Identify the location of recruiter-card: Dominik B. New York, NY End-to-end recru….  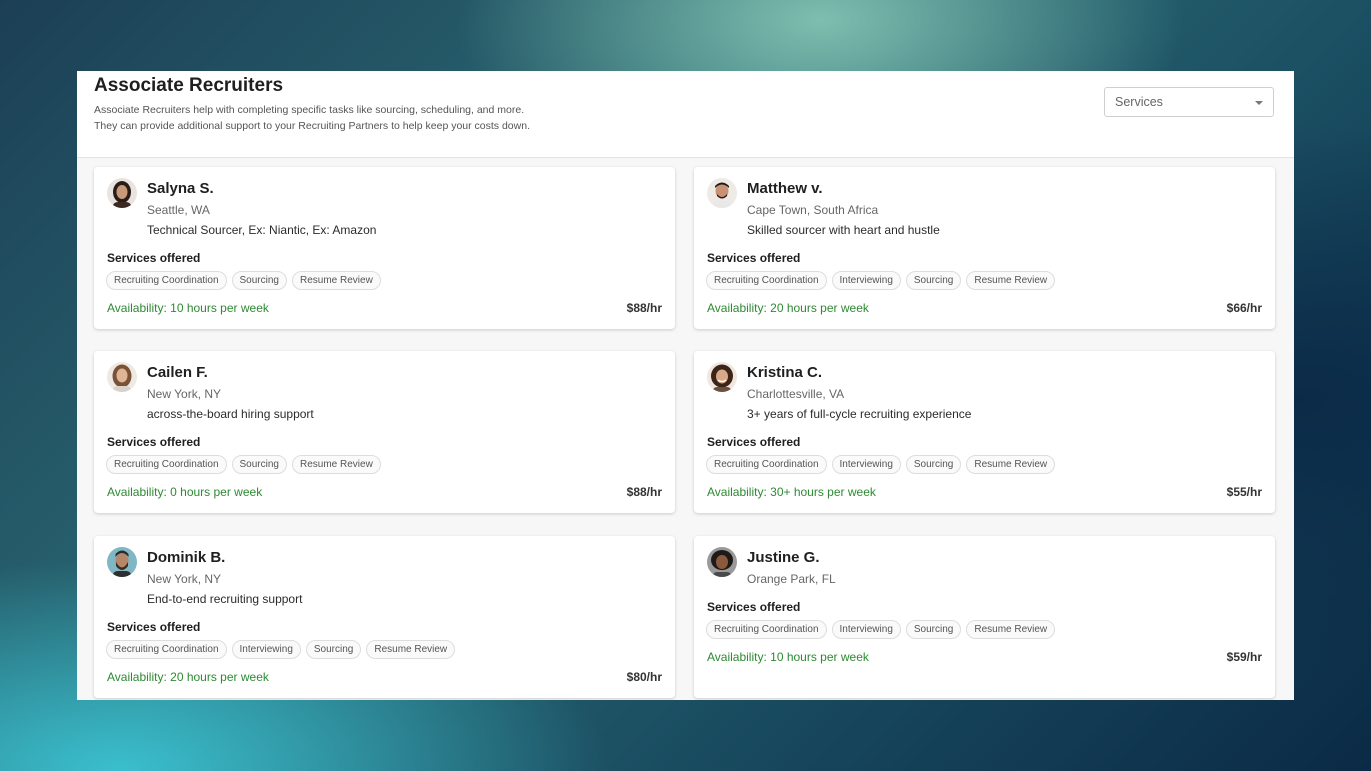
(384, 617).